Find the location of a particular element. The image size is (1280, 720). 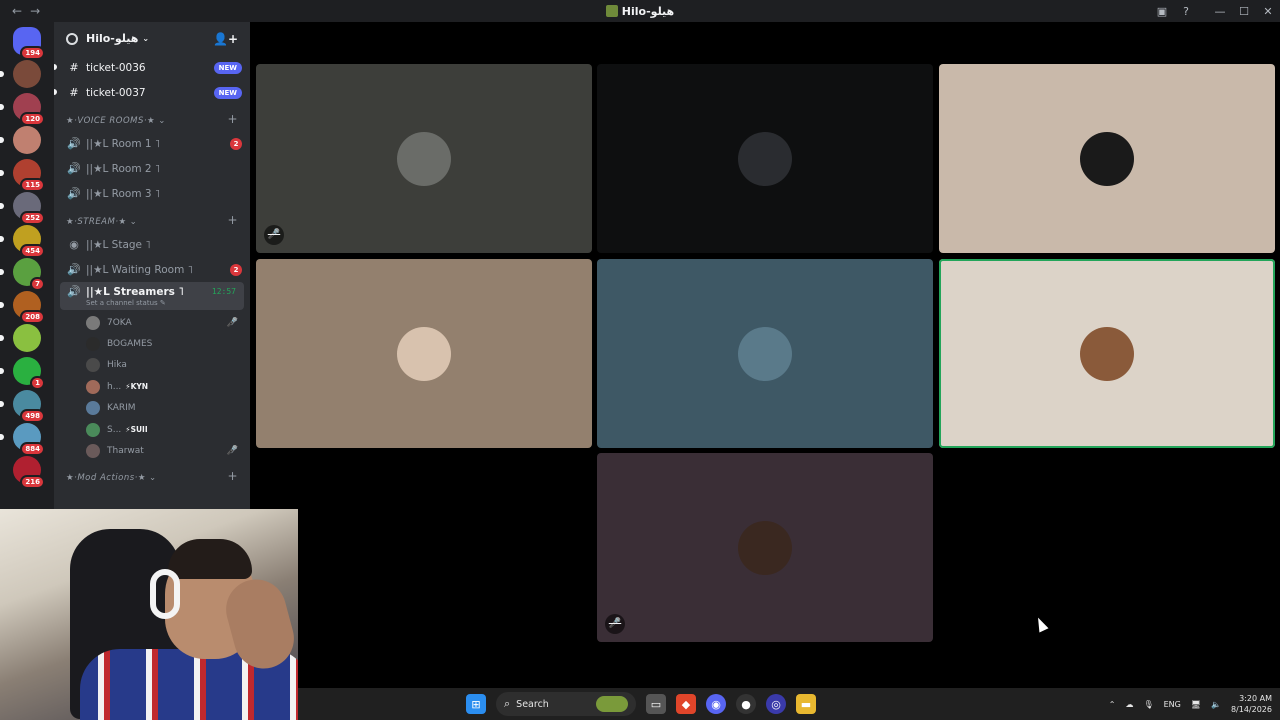

server-icon-10: 1 is located at coordinates (22, 373).